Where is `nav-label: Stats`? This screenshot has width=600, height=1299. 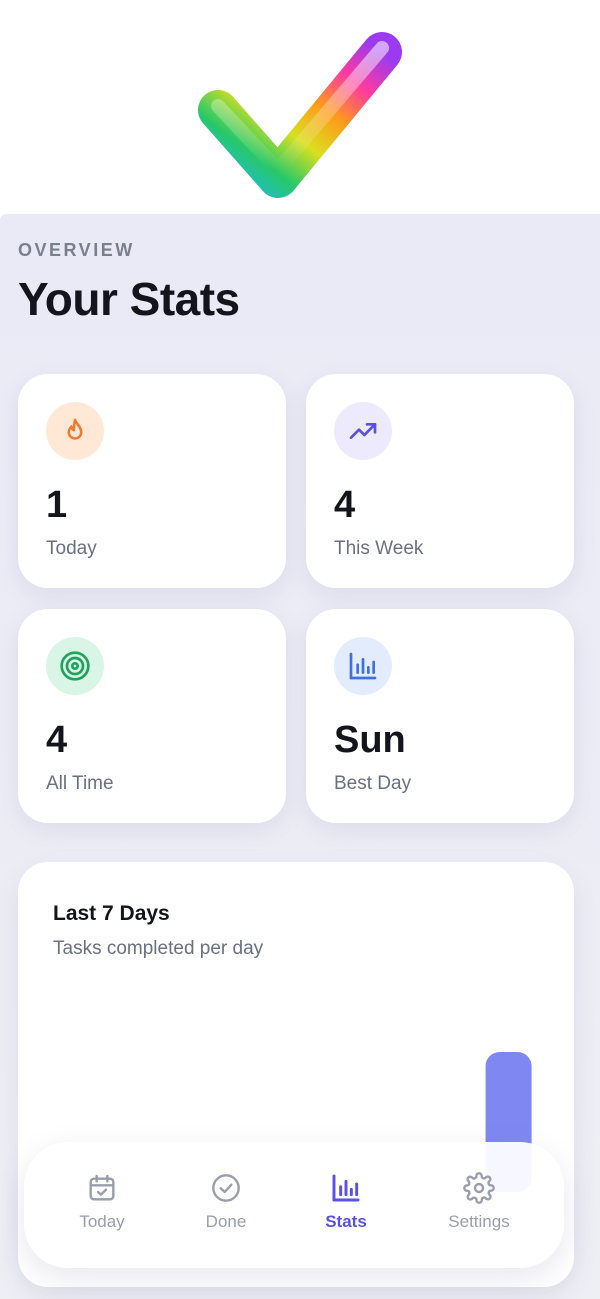
nav-label: Stats is located at coordinates (346, 1221).